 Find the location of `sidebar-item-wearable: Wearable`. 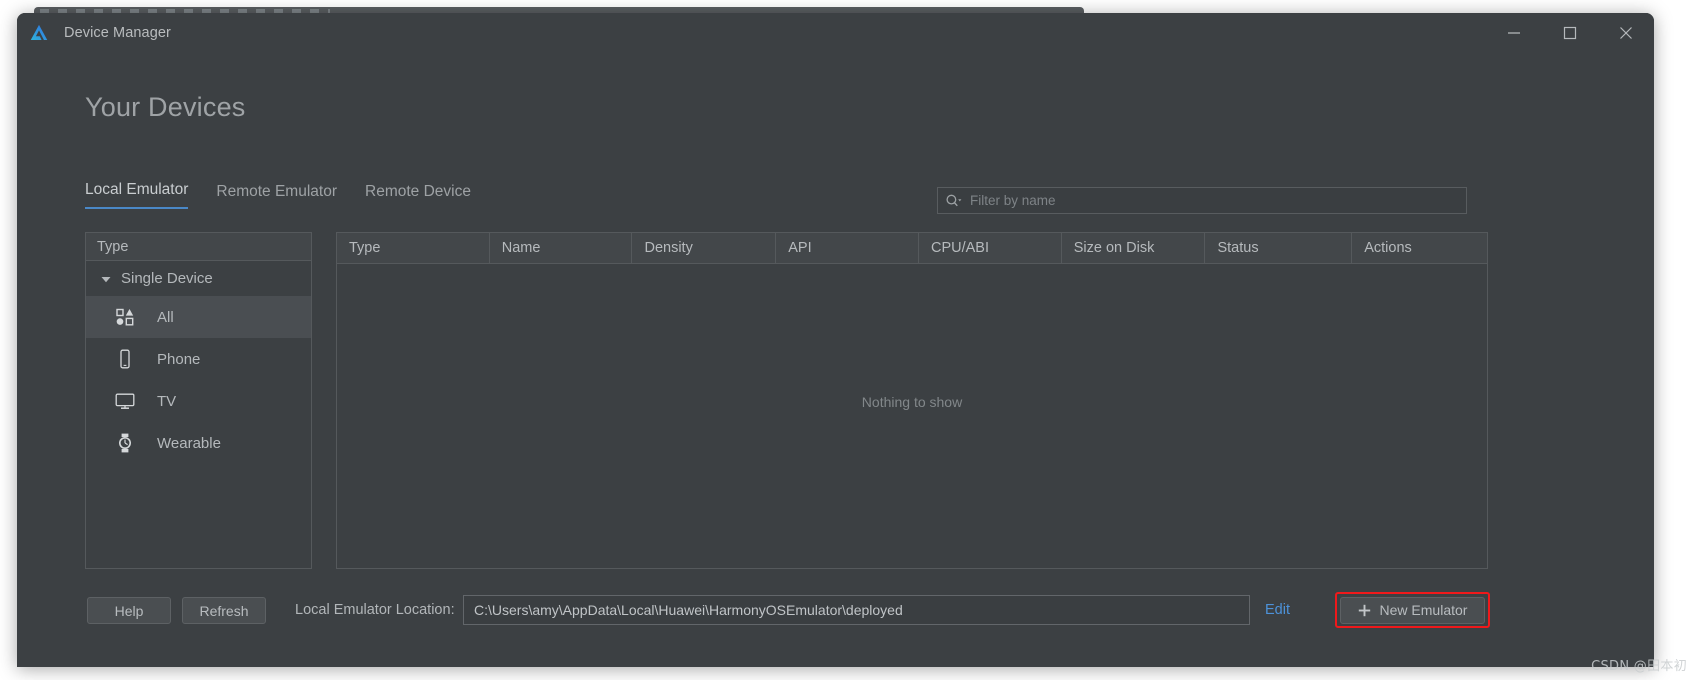

sidebar-item-wearable: Wearable is located at coordinates (198, 443).